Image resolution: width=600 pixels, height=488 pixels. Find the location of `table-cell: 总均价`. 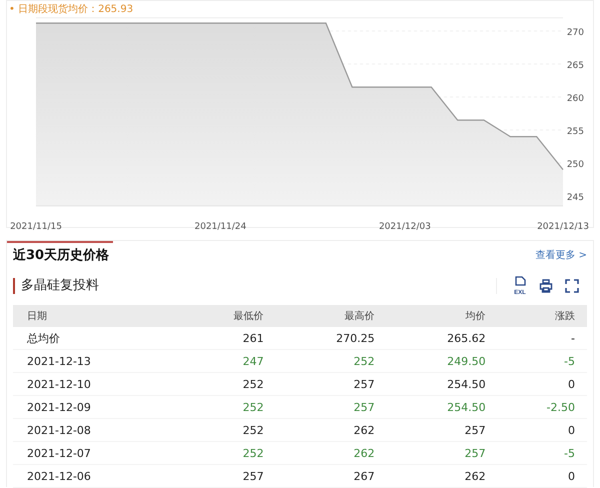

table-cell: 总均价 is located at coordinates (98, 338).